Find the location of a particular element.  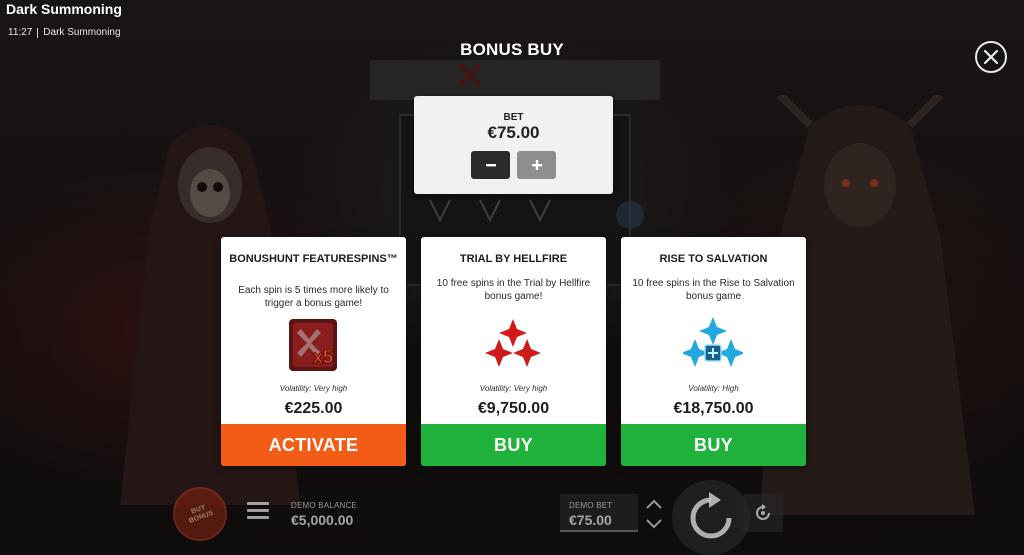

buy-bonus-button: BUY BONUS is located at coordinates (200, 514).